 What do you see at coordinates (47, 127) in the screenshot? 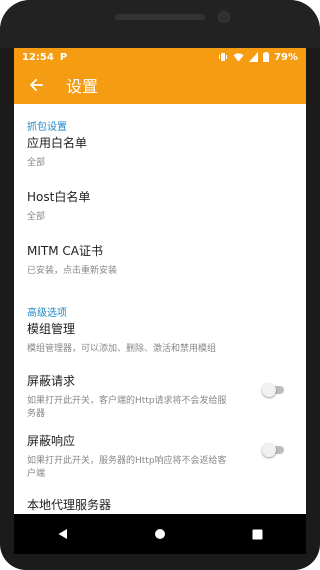
I see `section-header-capture: 抓包设置` at bounding box center [47, 127].